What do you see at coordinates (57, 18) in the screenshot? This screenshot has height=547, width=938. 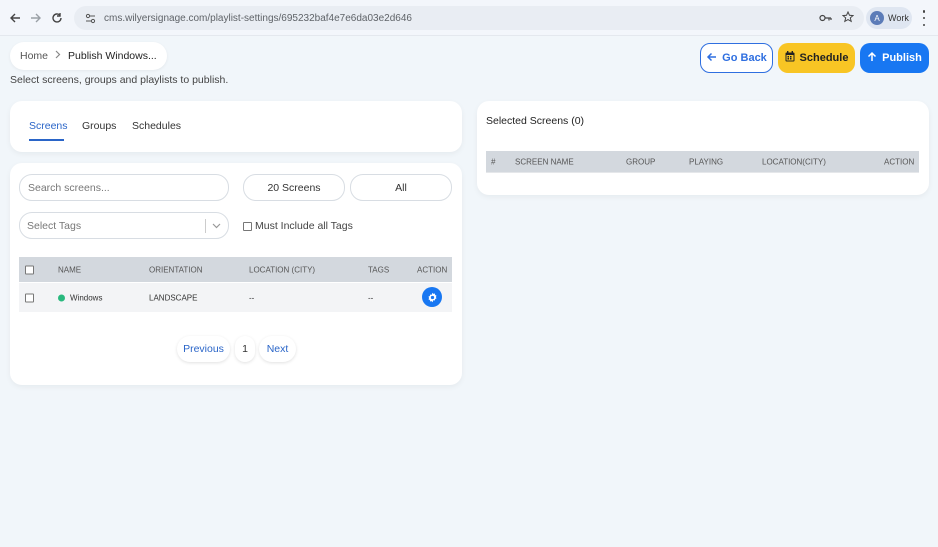 I see `reload-icon` at bounding box center [57, 18].